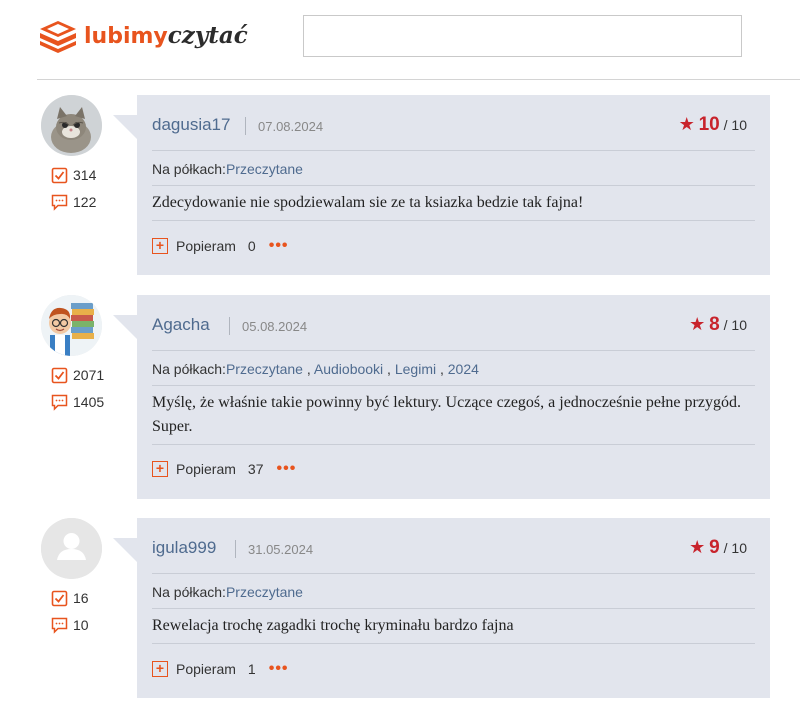  I want to click on support-count: 1, so click(251, 669).